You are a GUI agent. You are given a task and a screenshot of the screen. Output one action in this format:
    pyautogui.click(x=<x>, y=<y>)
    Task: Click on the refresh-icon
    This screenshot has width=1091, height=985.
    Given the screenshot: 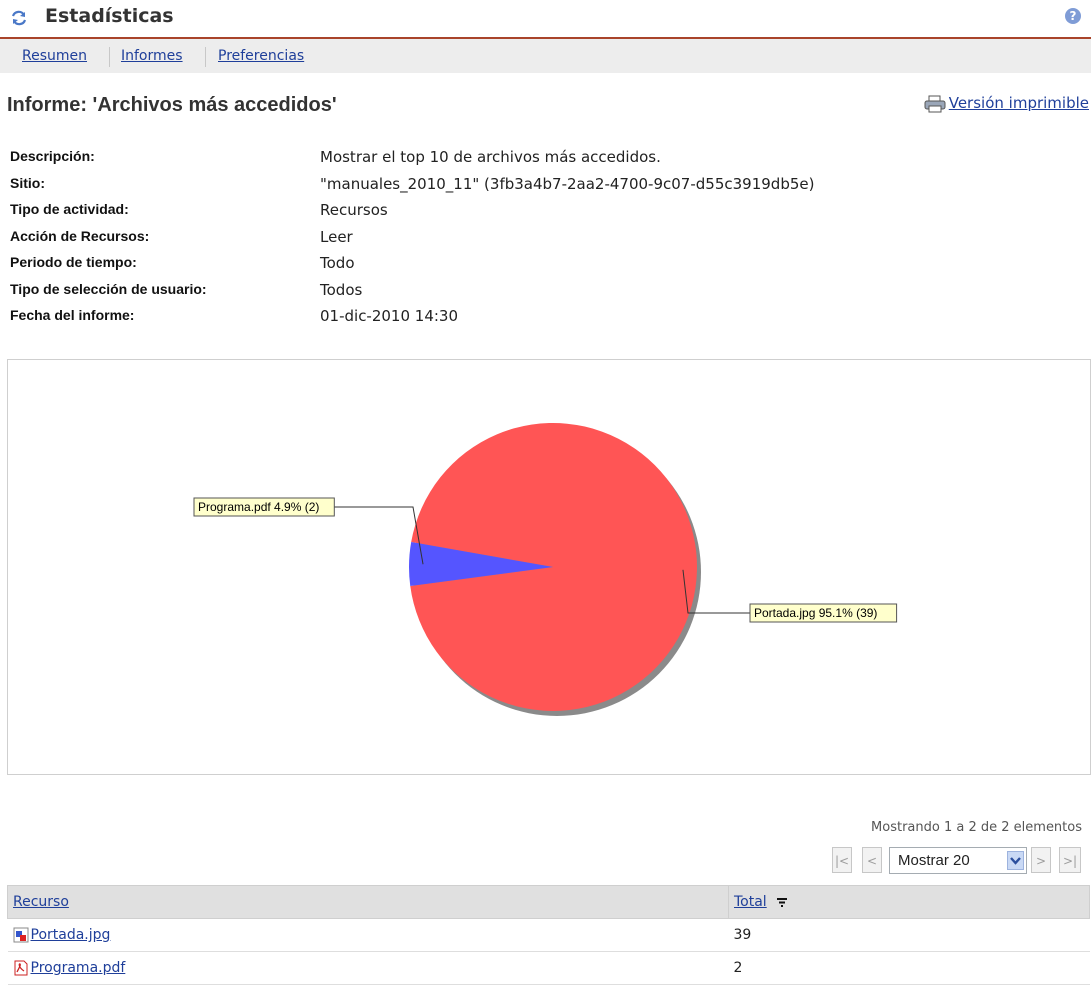 What is the action you would take?
    pyautogui.click(x=19, y=18)
    